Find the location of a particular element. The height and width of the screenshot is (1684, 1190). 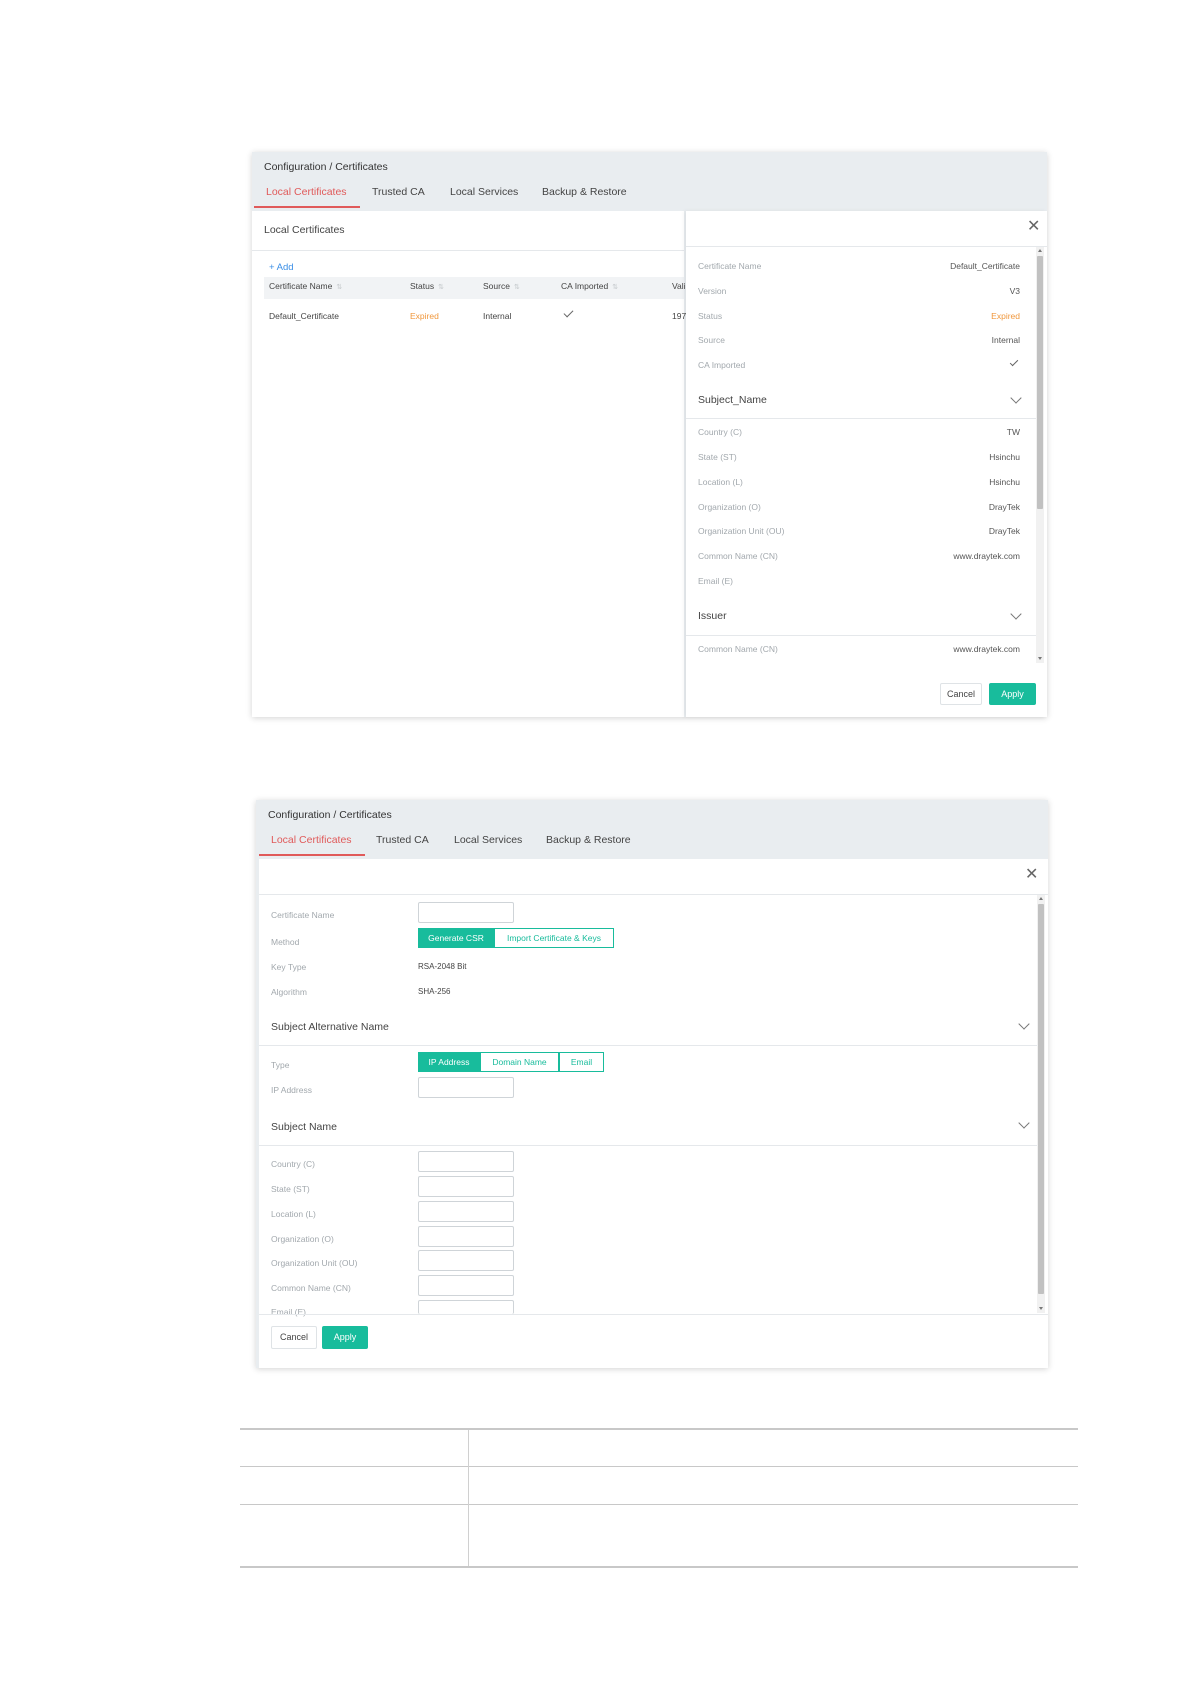

organization-unit-input is located at coordinates (466, 1260).